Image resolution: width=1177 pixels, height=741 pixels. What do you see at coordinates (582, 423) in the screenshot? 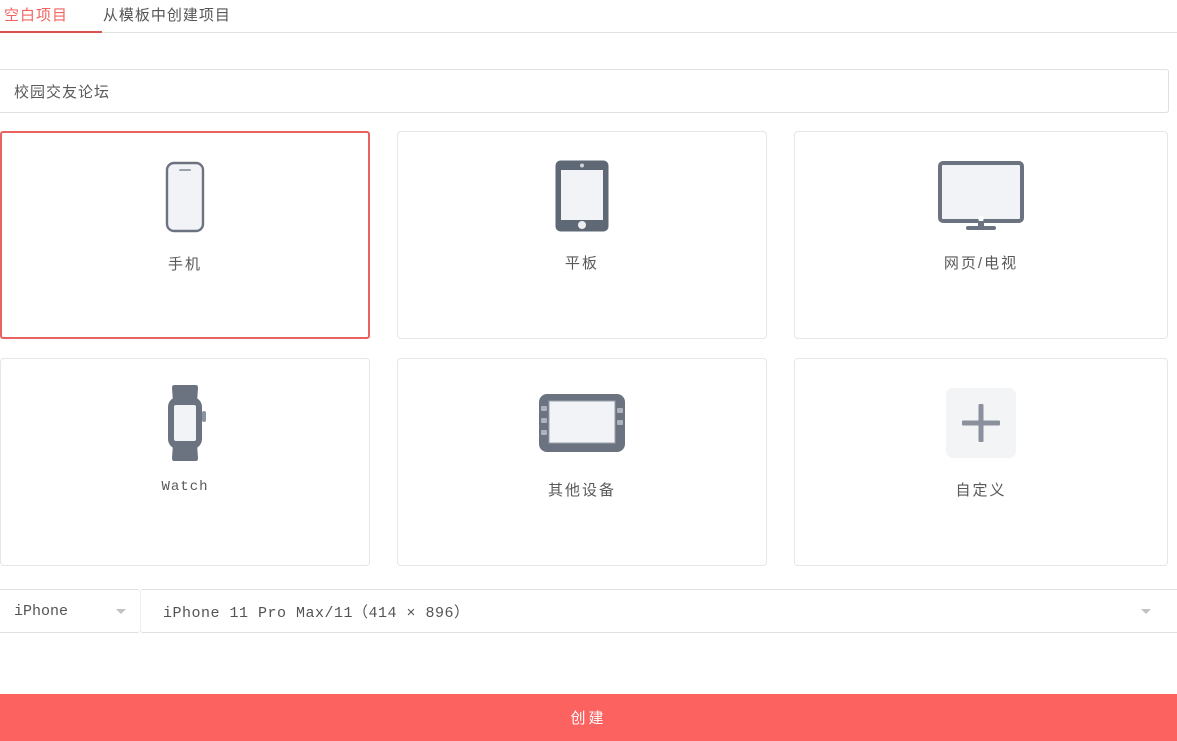
I see `device-icon` at bounding box center [582, 423].